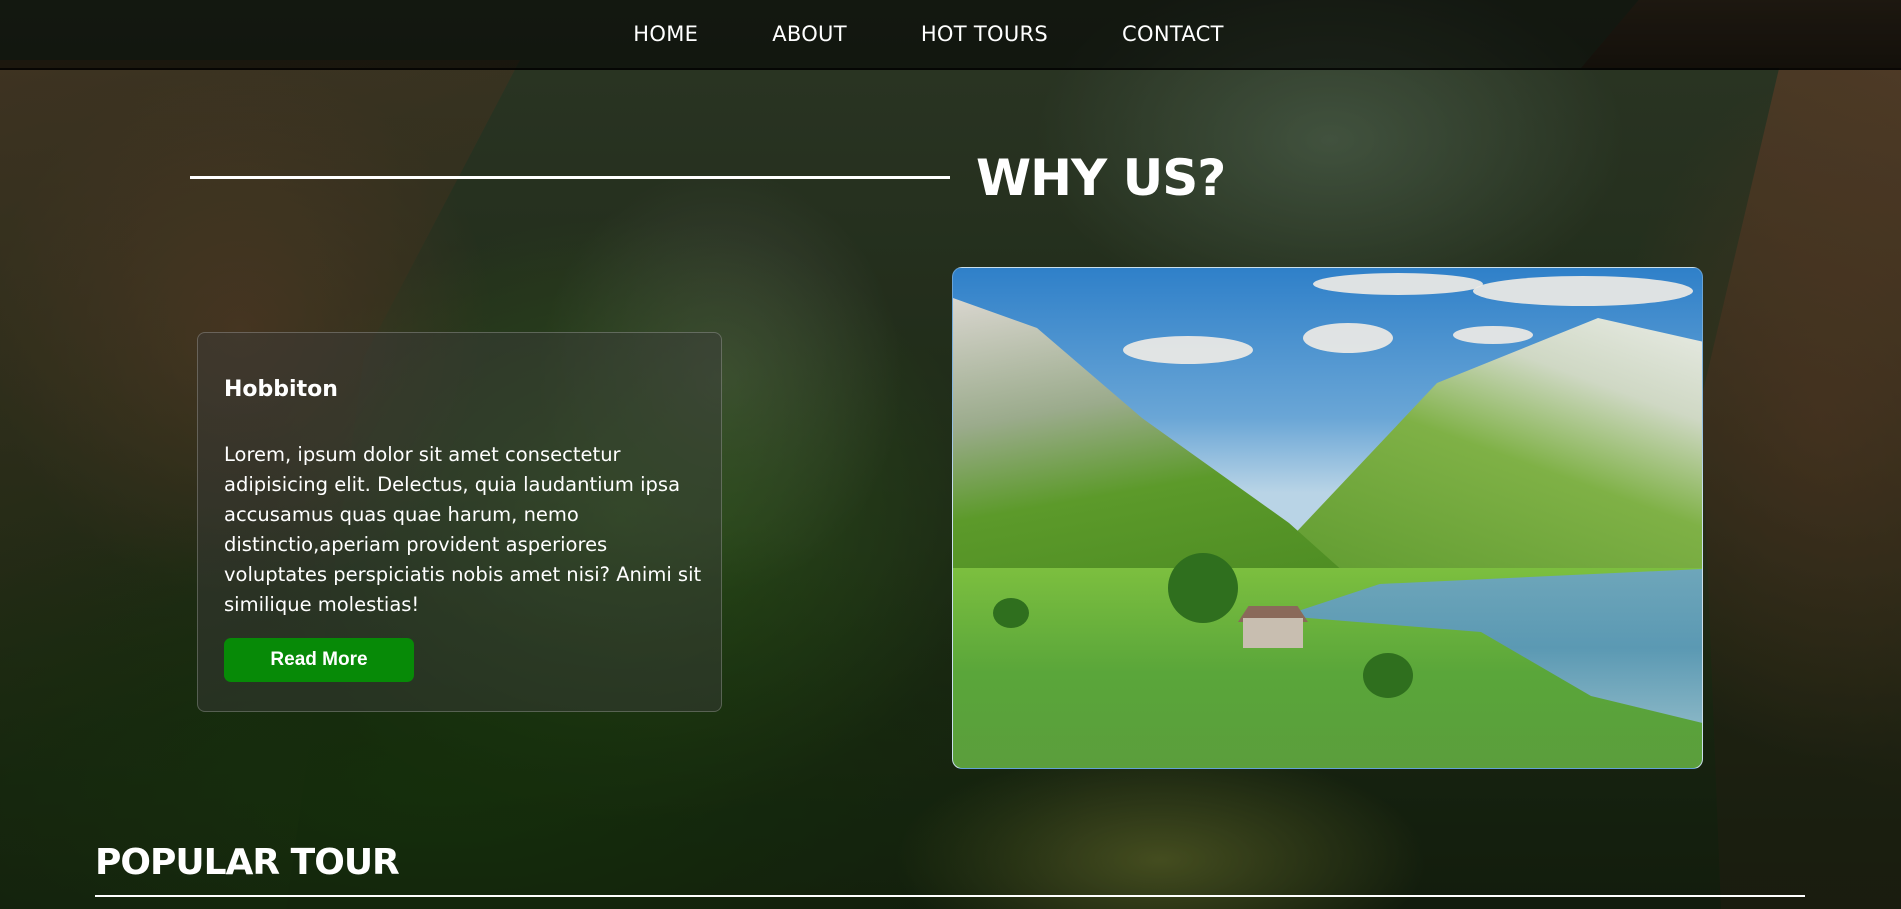  Describe the element at coordinates (950, 896) in the screenshot. I see `popular-tour-divider` at that location.